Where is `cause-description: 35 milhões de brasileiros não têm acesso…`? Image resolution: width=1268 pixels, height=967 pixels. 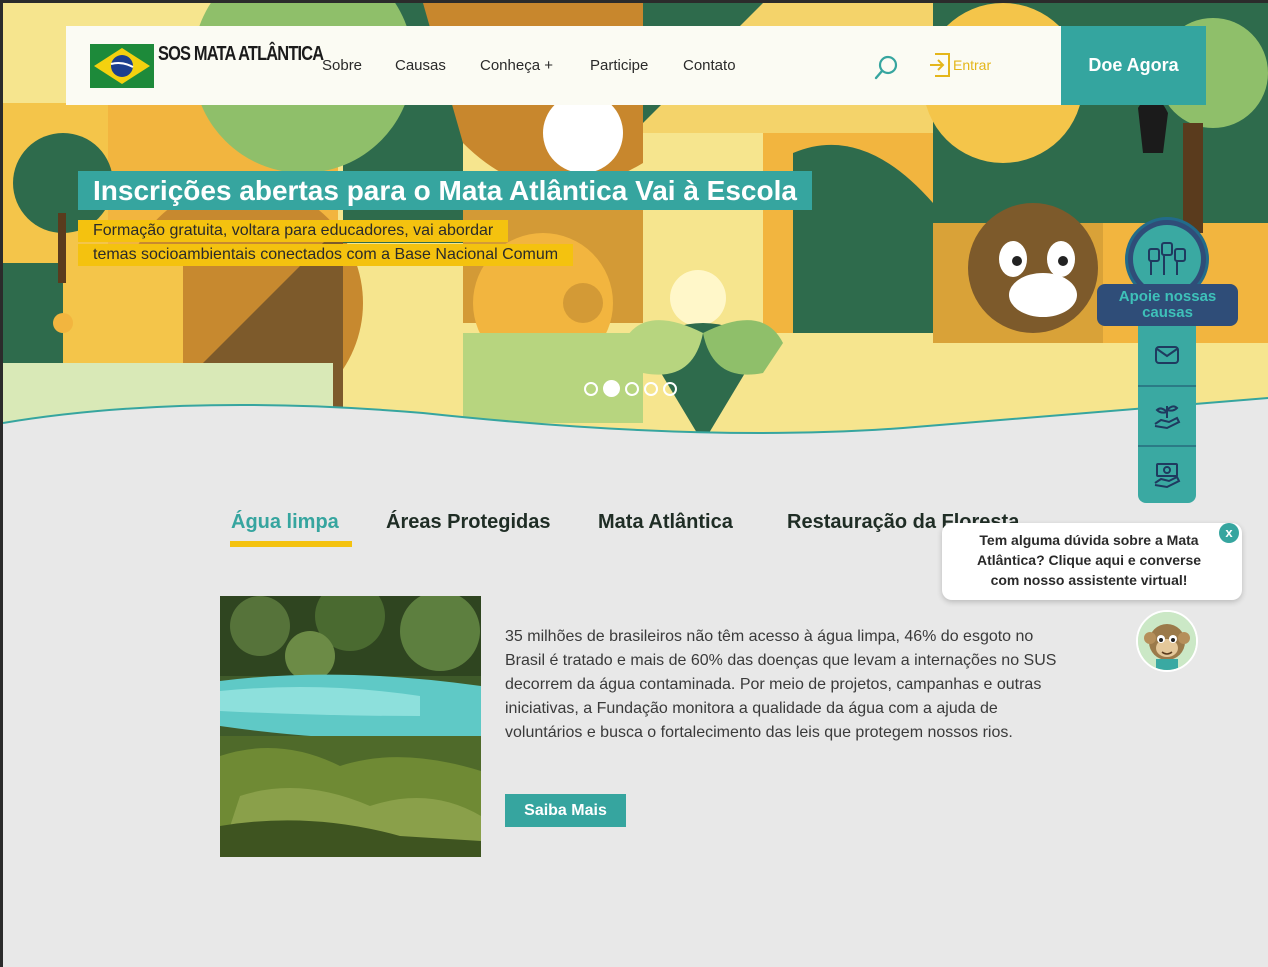
cause-description: 35 milhões de brasileiros não têm acesso… is located at coordinates (781, 684).